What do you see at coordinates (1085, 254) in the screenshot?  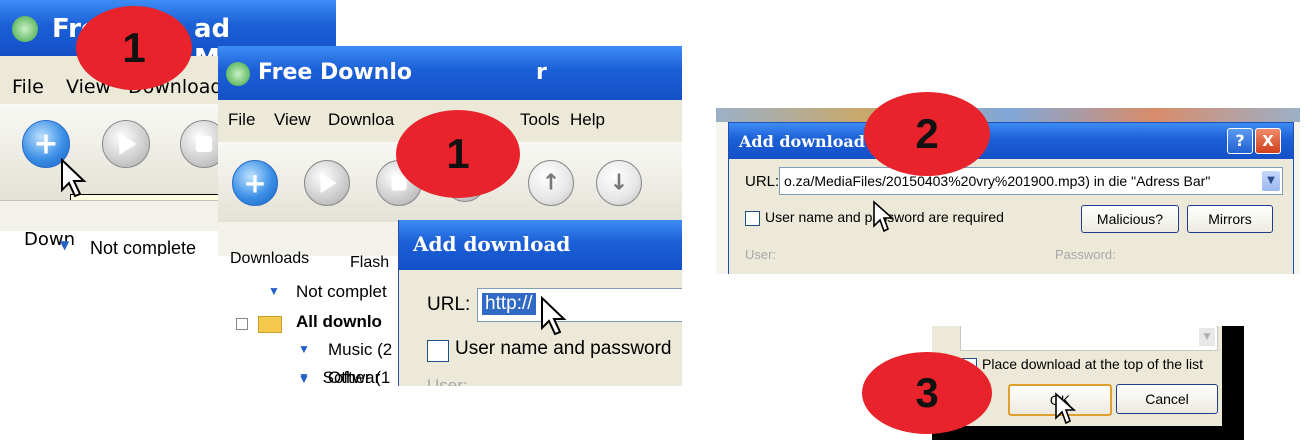 I see `password-label: Password:` at bounding box center [1085, 254].